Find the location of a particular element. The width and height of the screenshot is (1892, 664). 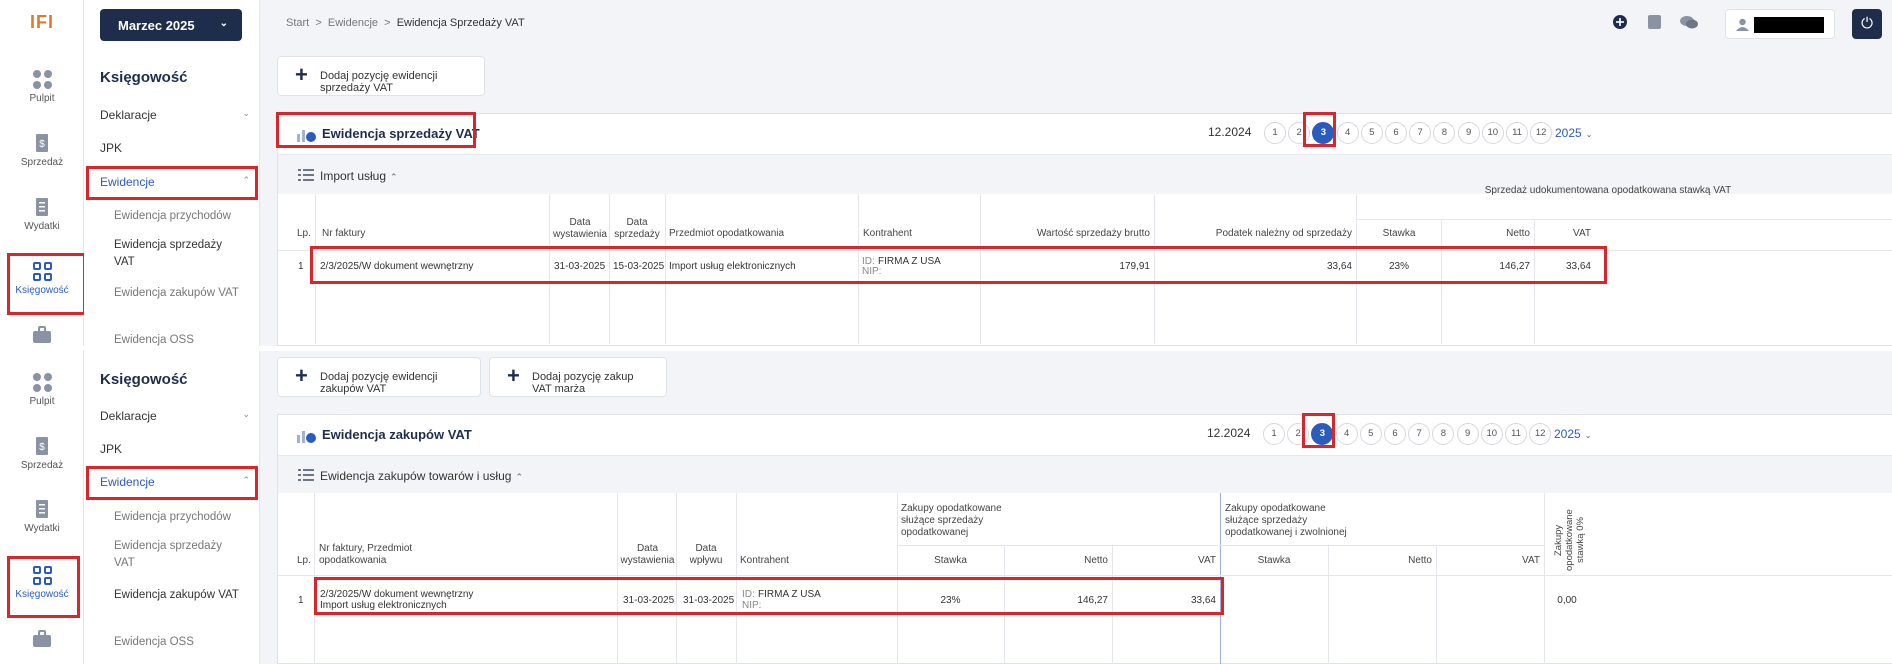

cell-netto: 146,27 is located at coordinates (1092, 600).